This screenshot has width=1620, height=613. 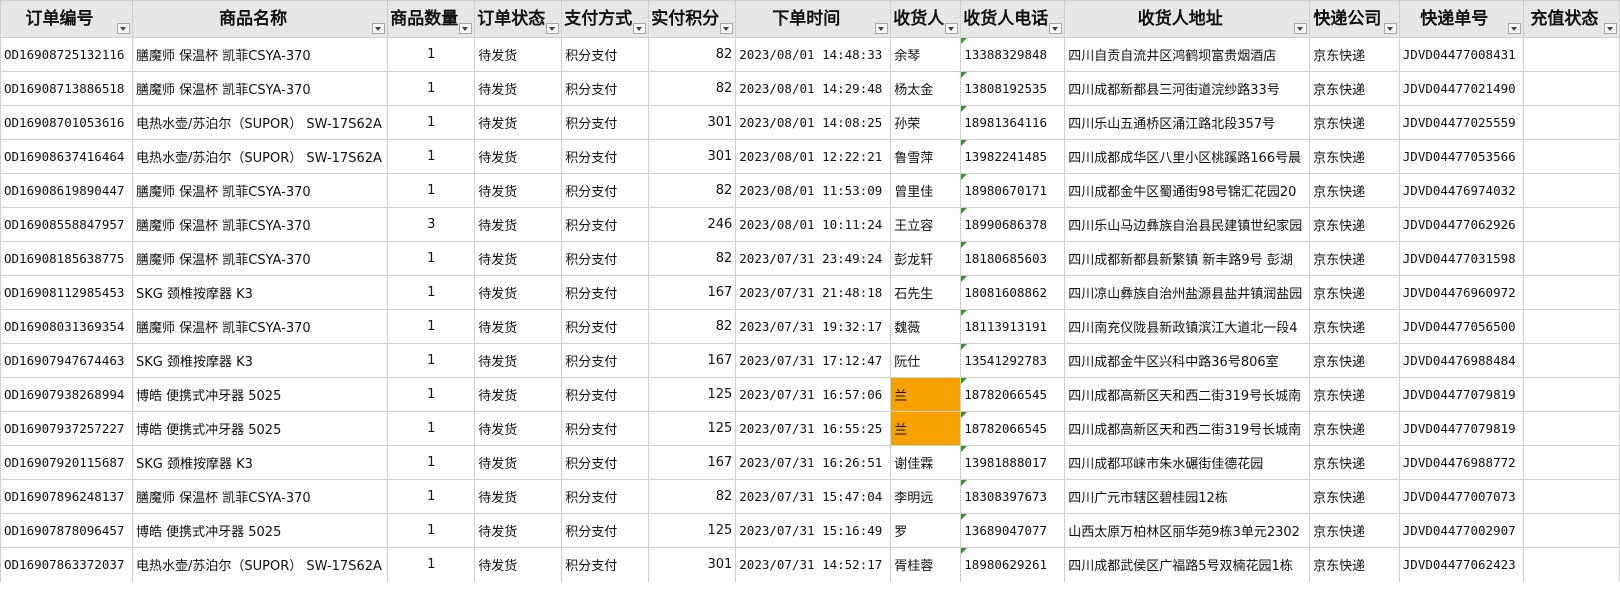 What do you see at coordinates (1461, 462) in the screenshot?
I see `cell-tracking: JDVD04476988772` at bounding box center [1461, 462].